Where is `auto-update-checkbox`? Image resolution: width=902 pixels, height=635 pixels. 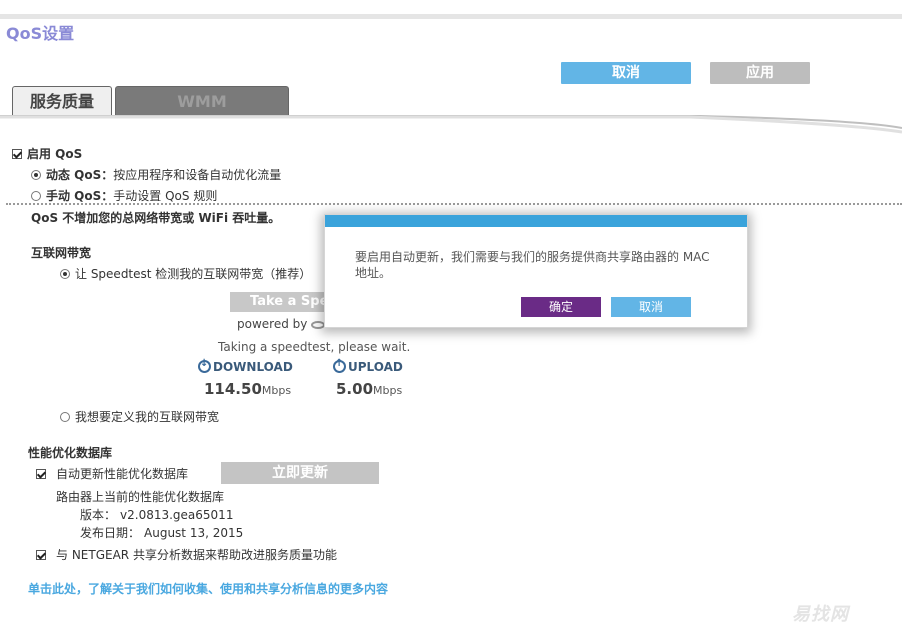 auto-update-checkbox is located at coordinates (41, 474).